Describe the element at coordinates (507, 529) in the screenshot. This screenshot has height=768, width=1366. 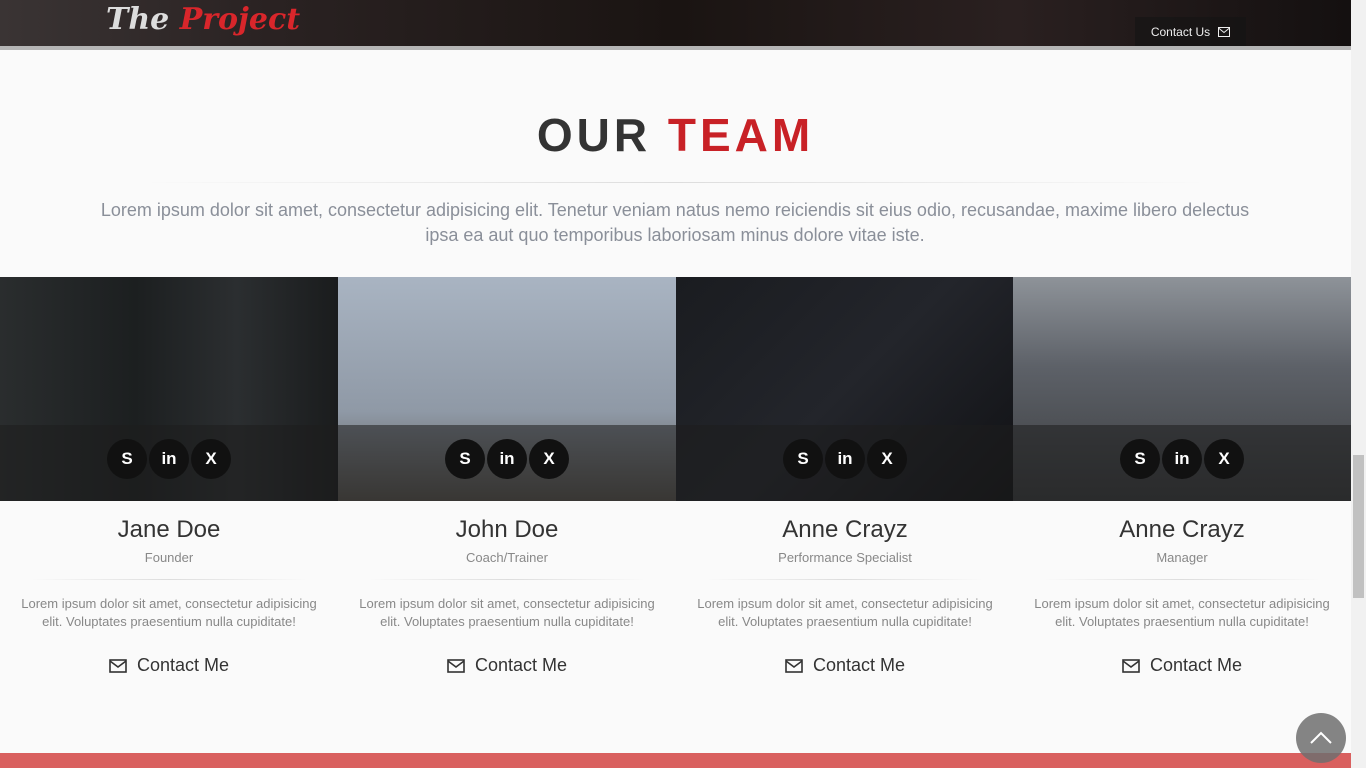
I see `member-name: John Doe` at that location.